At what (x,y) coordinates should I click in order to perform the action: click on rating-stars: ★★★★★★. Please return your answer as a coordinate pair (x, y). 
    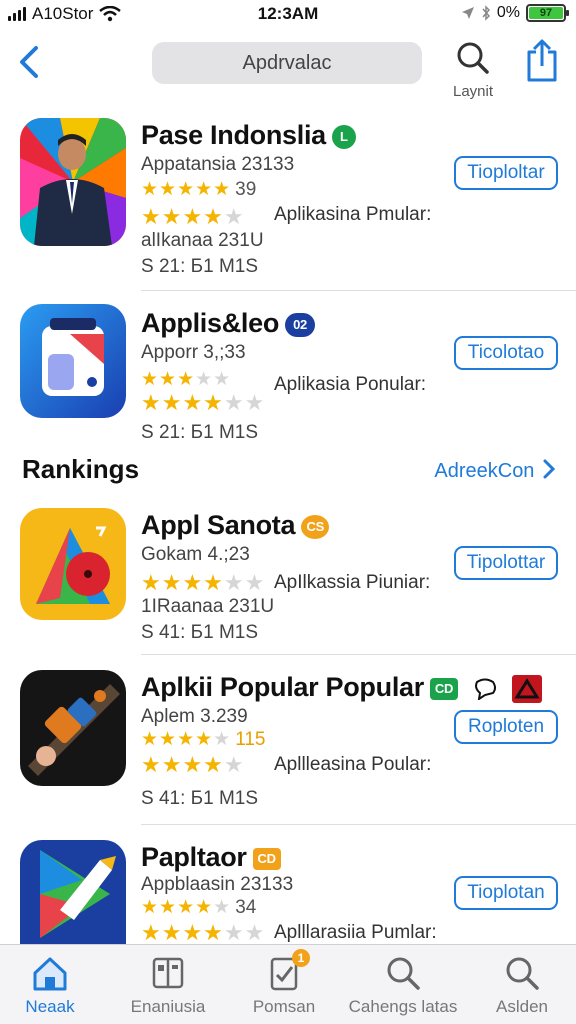
    Looking at the image, I should click on (203, 582).